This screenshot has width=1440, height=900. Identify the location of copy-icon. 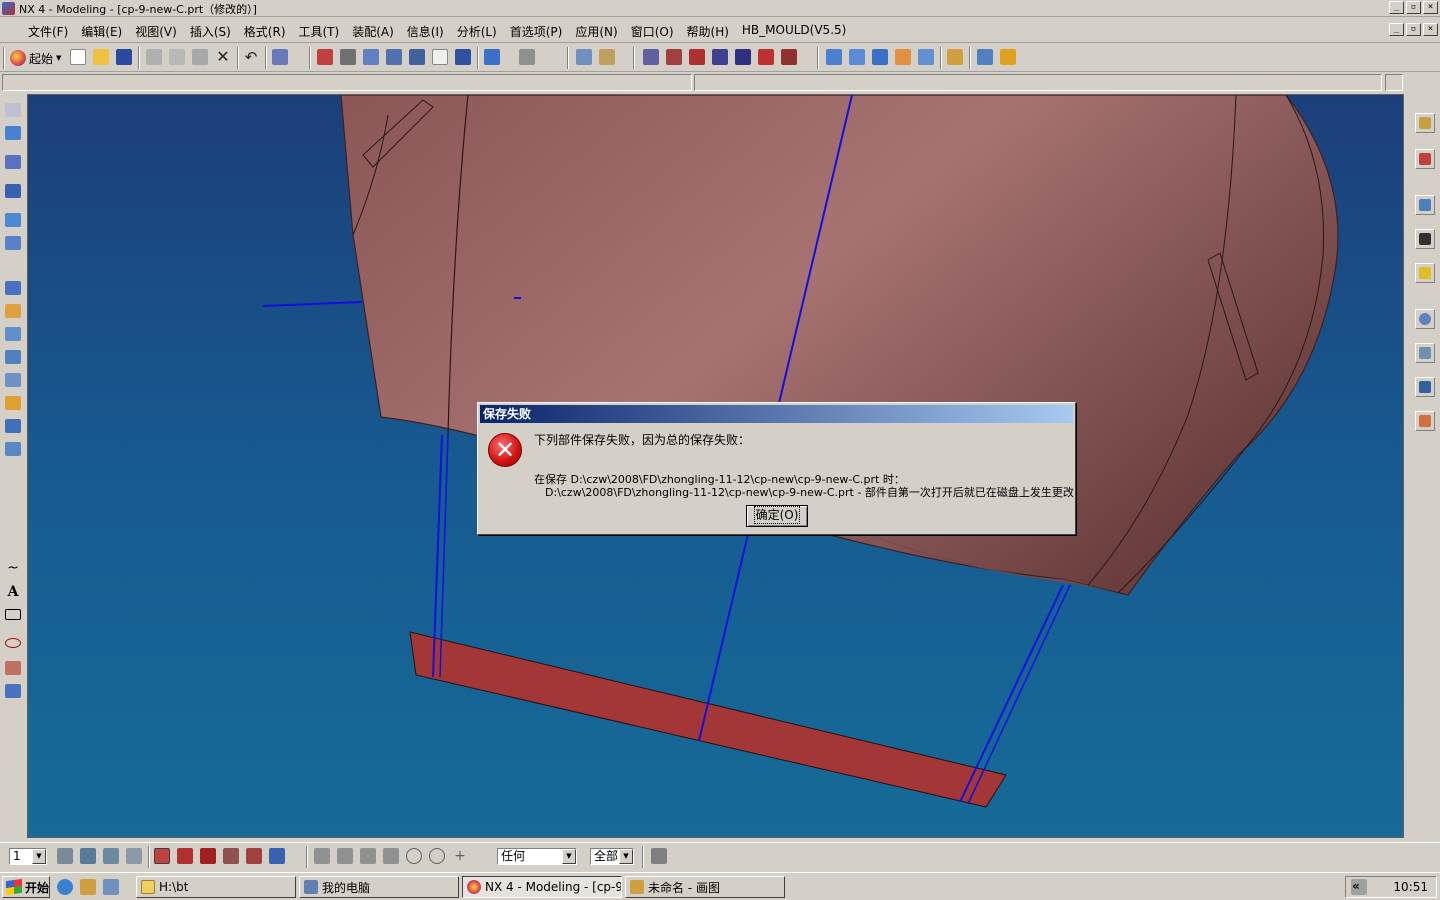
(177, 57).